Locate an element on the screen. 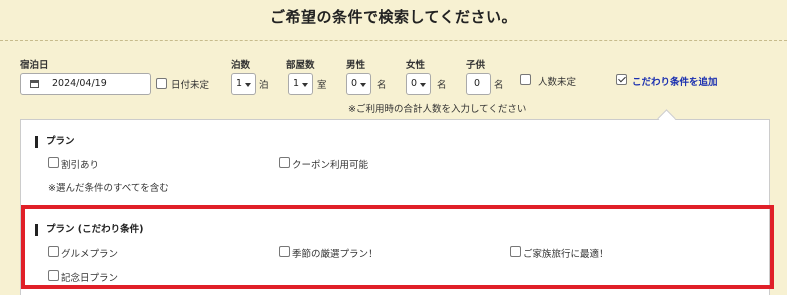 Image resolution: width=787 pixels, height=295 pixels. page-title: ご希望の条件で検索してください。 is located at coordinates (393, 17).